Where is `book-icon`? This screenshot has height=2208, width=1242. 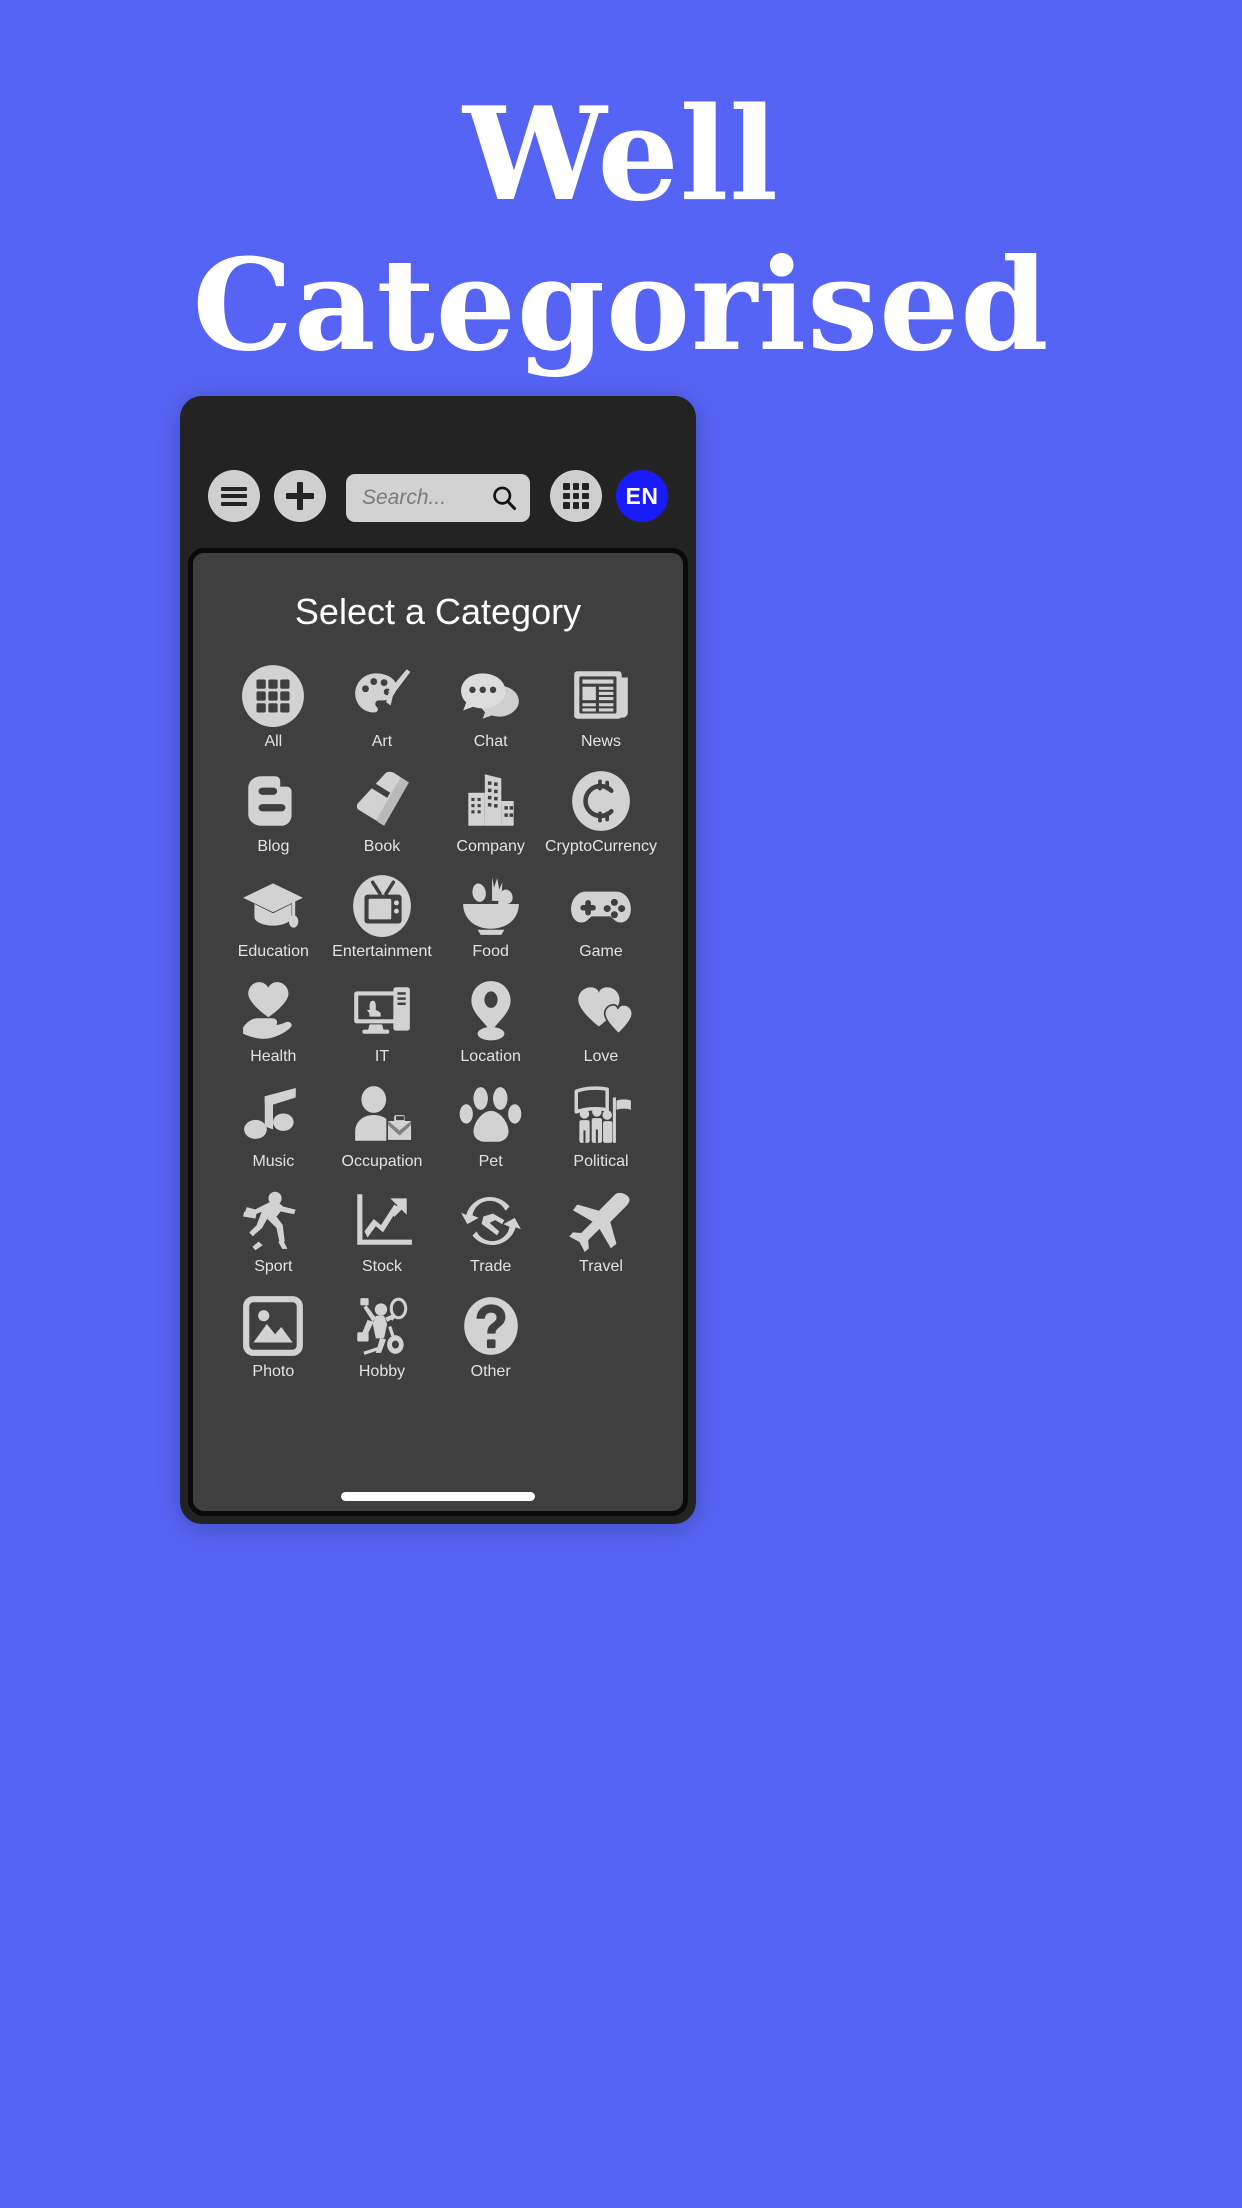
book-icon is located at coordinates (382, 801).